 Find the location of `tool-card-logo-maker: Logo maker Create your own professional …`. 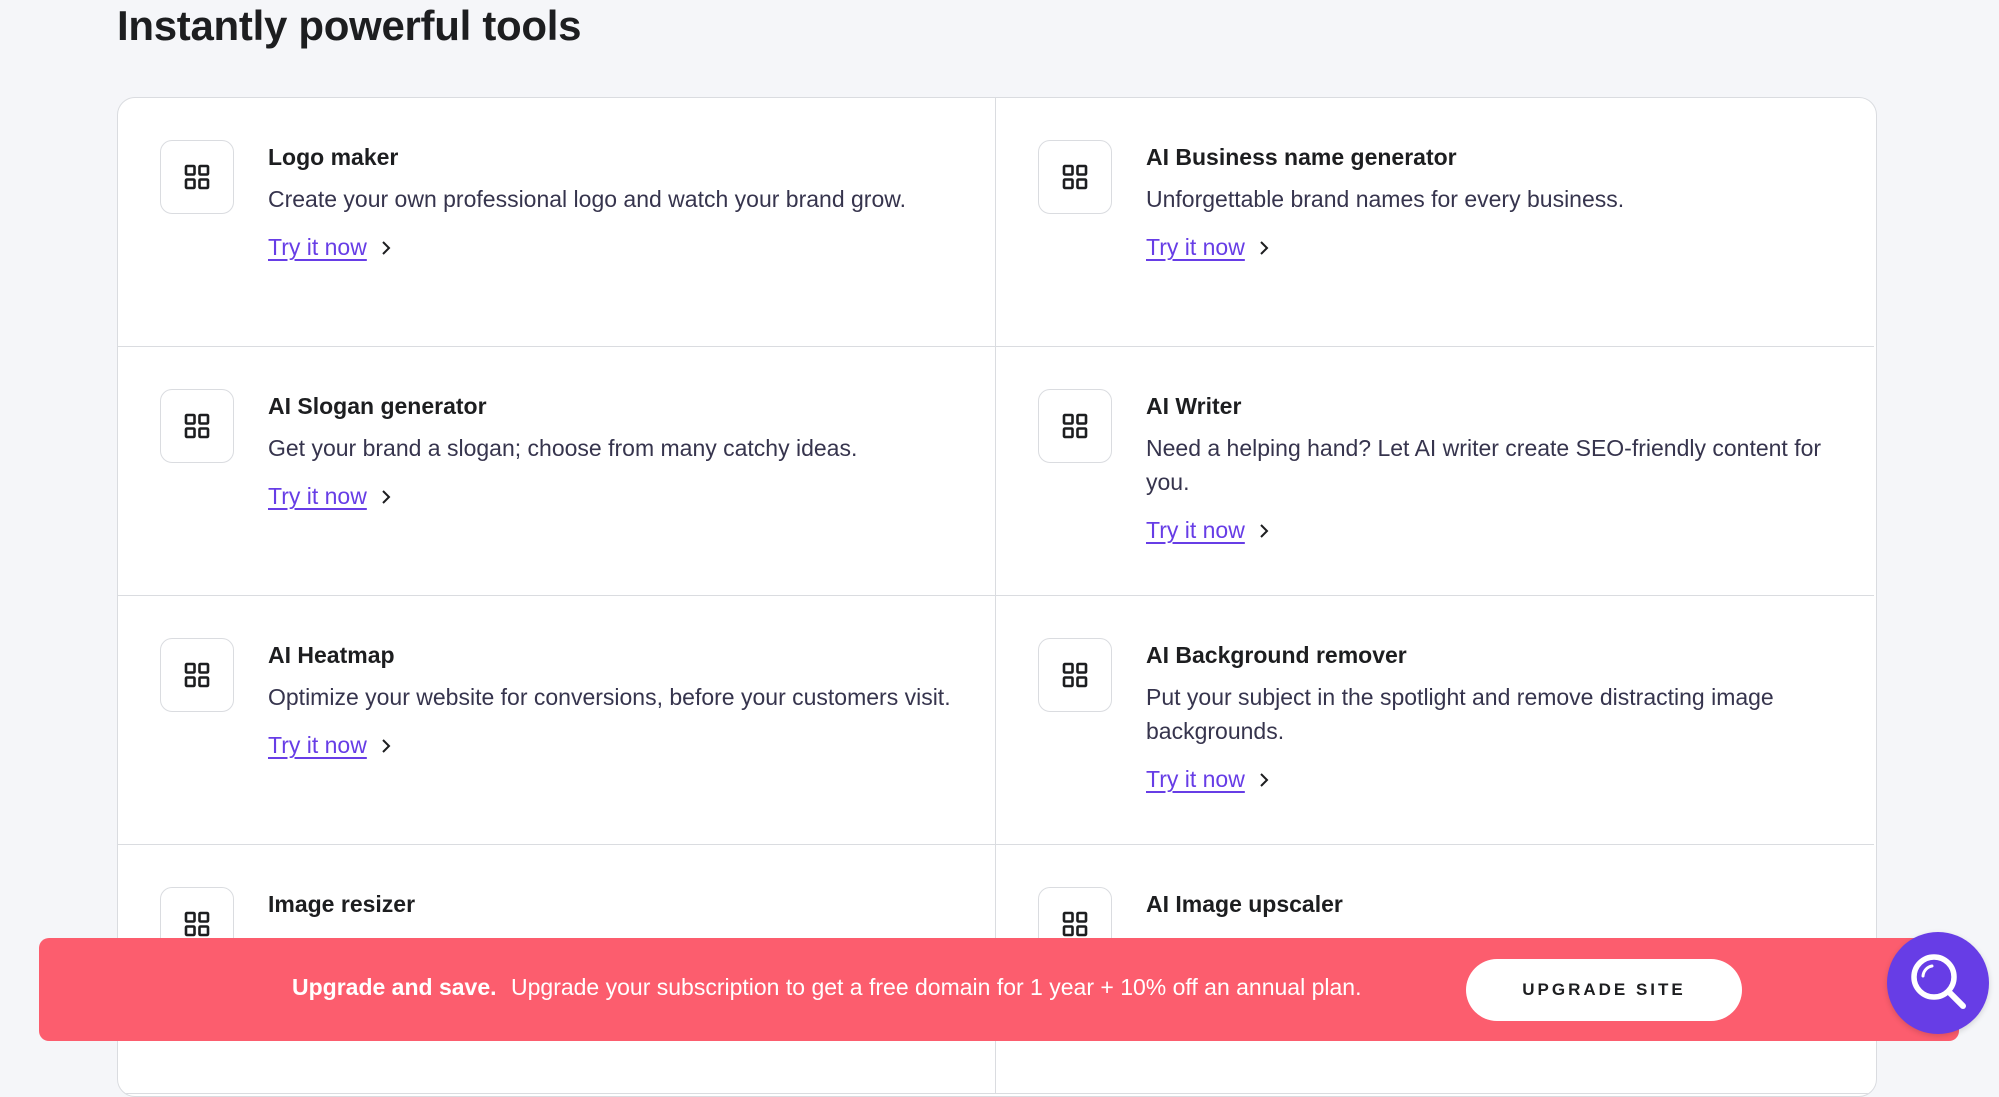

tool-card-logo-maker: Logo maker Create your own professional … is located at coordinates (557, 222).